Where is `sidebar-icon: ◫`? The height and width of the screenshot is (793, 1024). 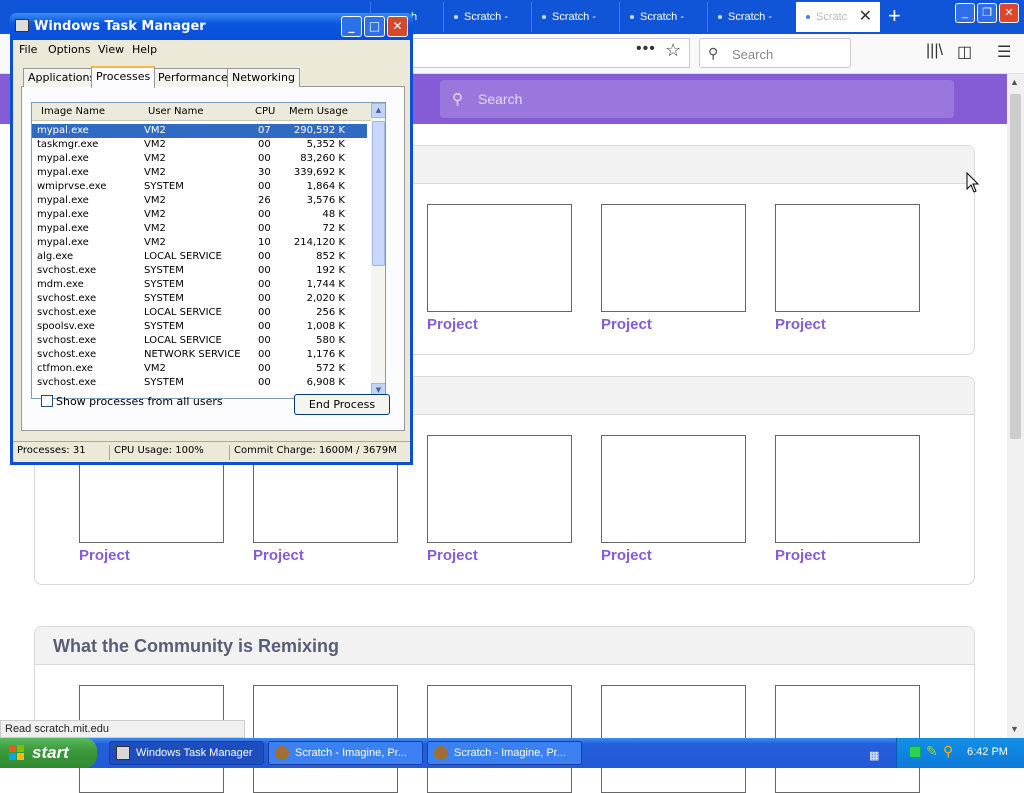 sidebar-icon: ◫ is located at coordinates (964, 52).